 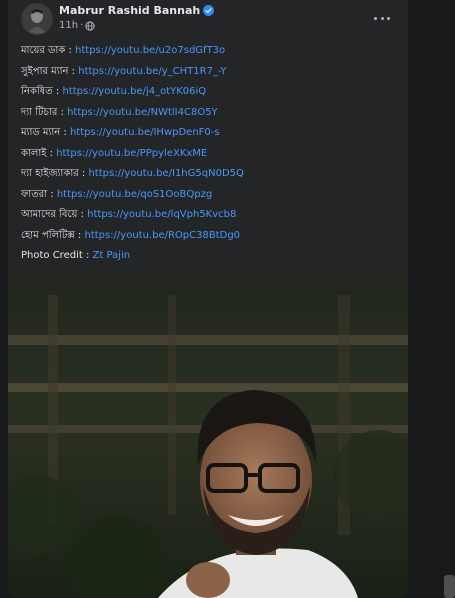 I want to click on line-label: হোম পলিটিক্স :, so click(x=53, y=235).